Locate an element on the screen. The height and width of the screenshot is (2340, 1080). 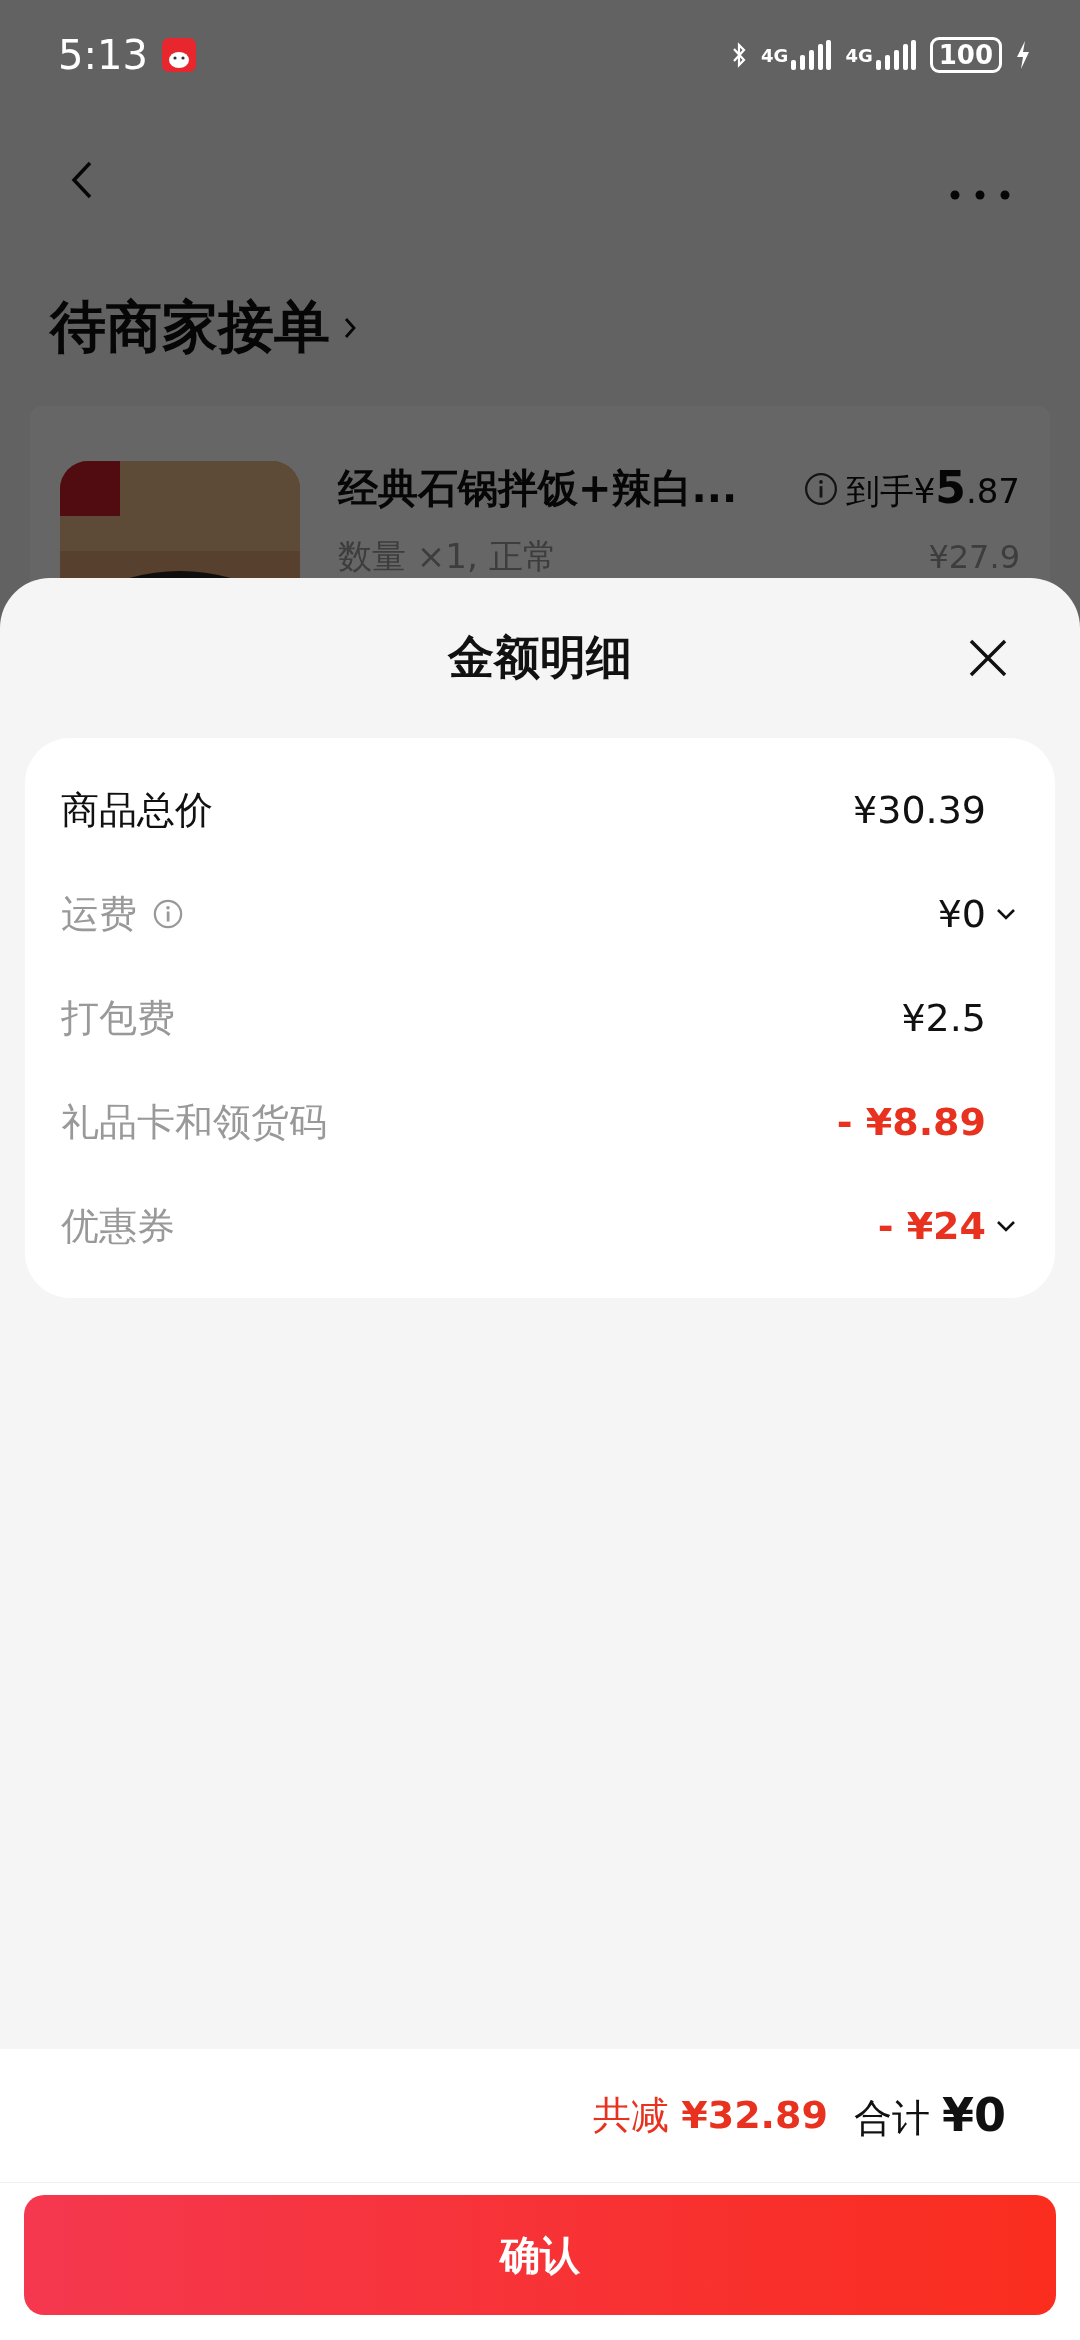
fee-label: 打包费 is located at coordinates (118, 1018).